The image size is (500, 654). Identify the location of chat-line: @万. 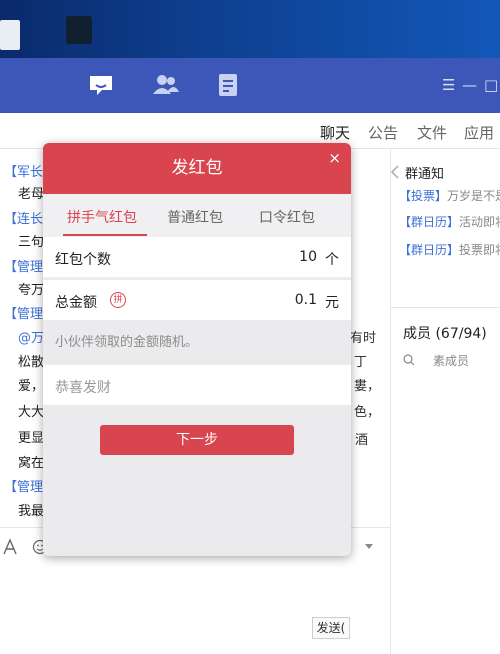
(31, 336).